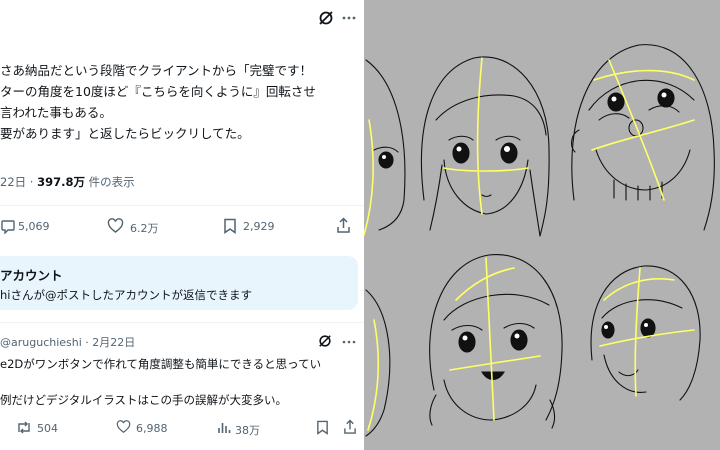 Image resolution: width=720 pixels, height=450 pixels. What do you see at coordinates (61, 182) in the screenshot?
I see `view-count: 397.8万` at bounding box center [61, 182].